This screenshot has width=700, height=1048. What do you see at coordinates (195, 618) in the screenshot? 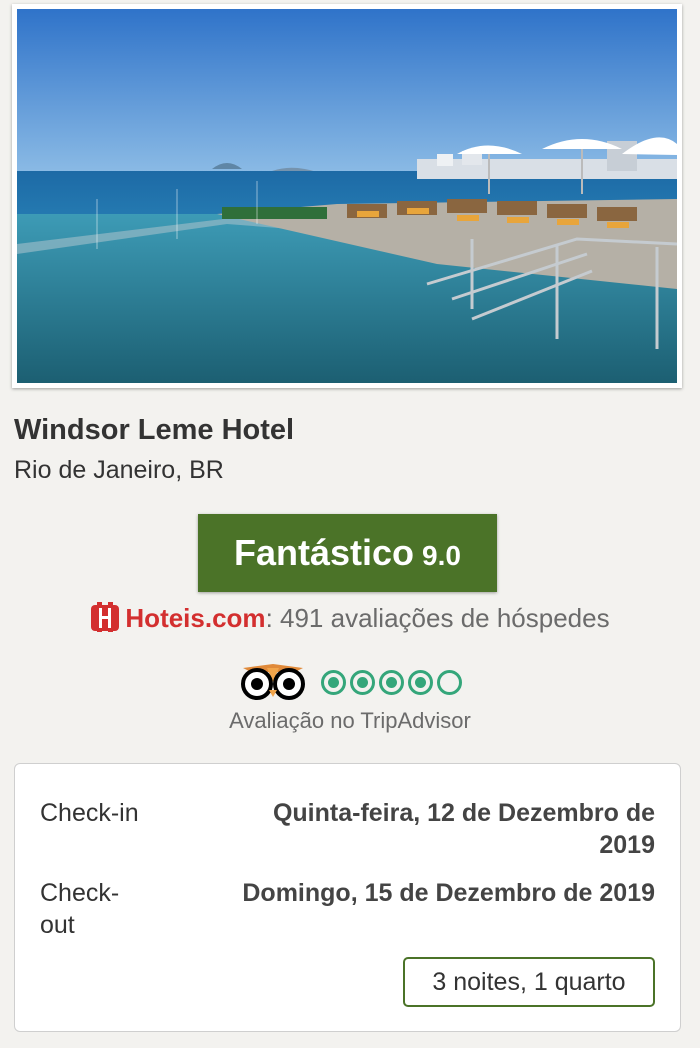
I see `hotels-com-brand: Hoteis.com` at bounding box center [195, 618].